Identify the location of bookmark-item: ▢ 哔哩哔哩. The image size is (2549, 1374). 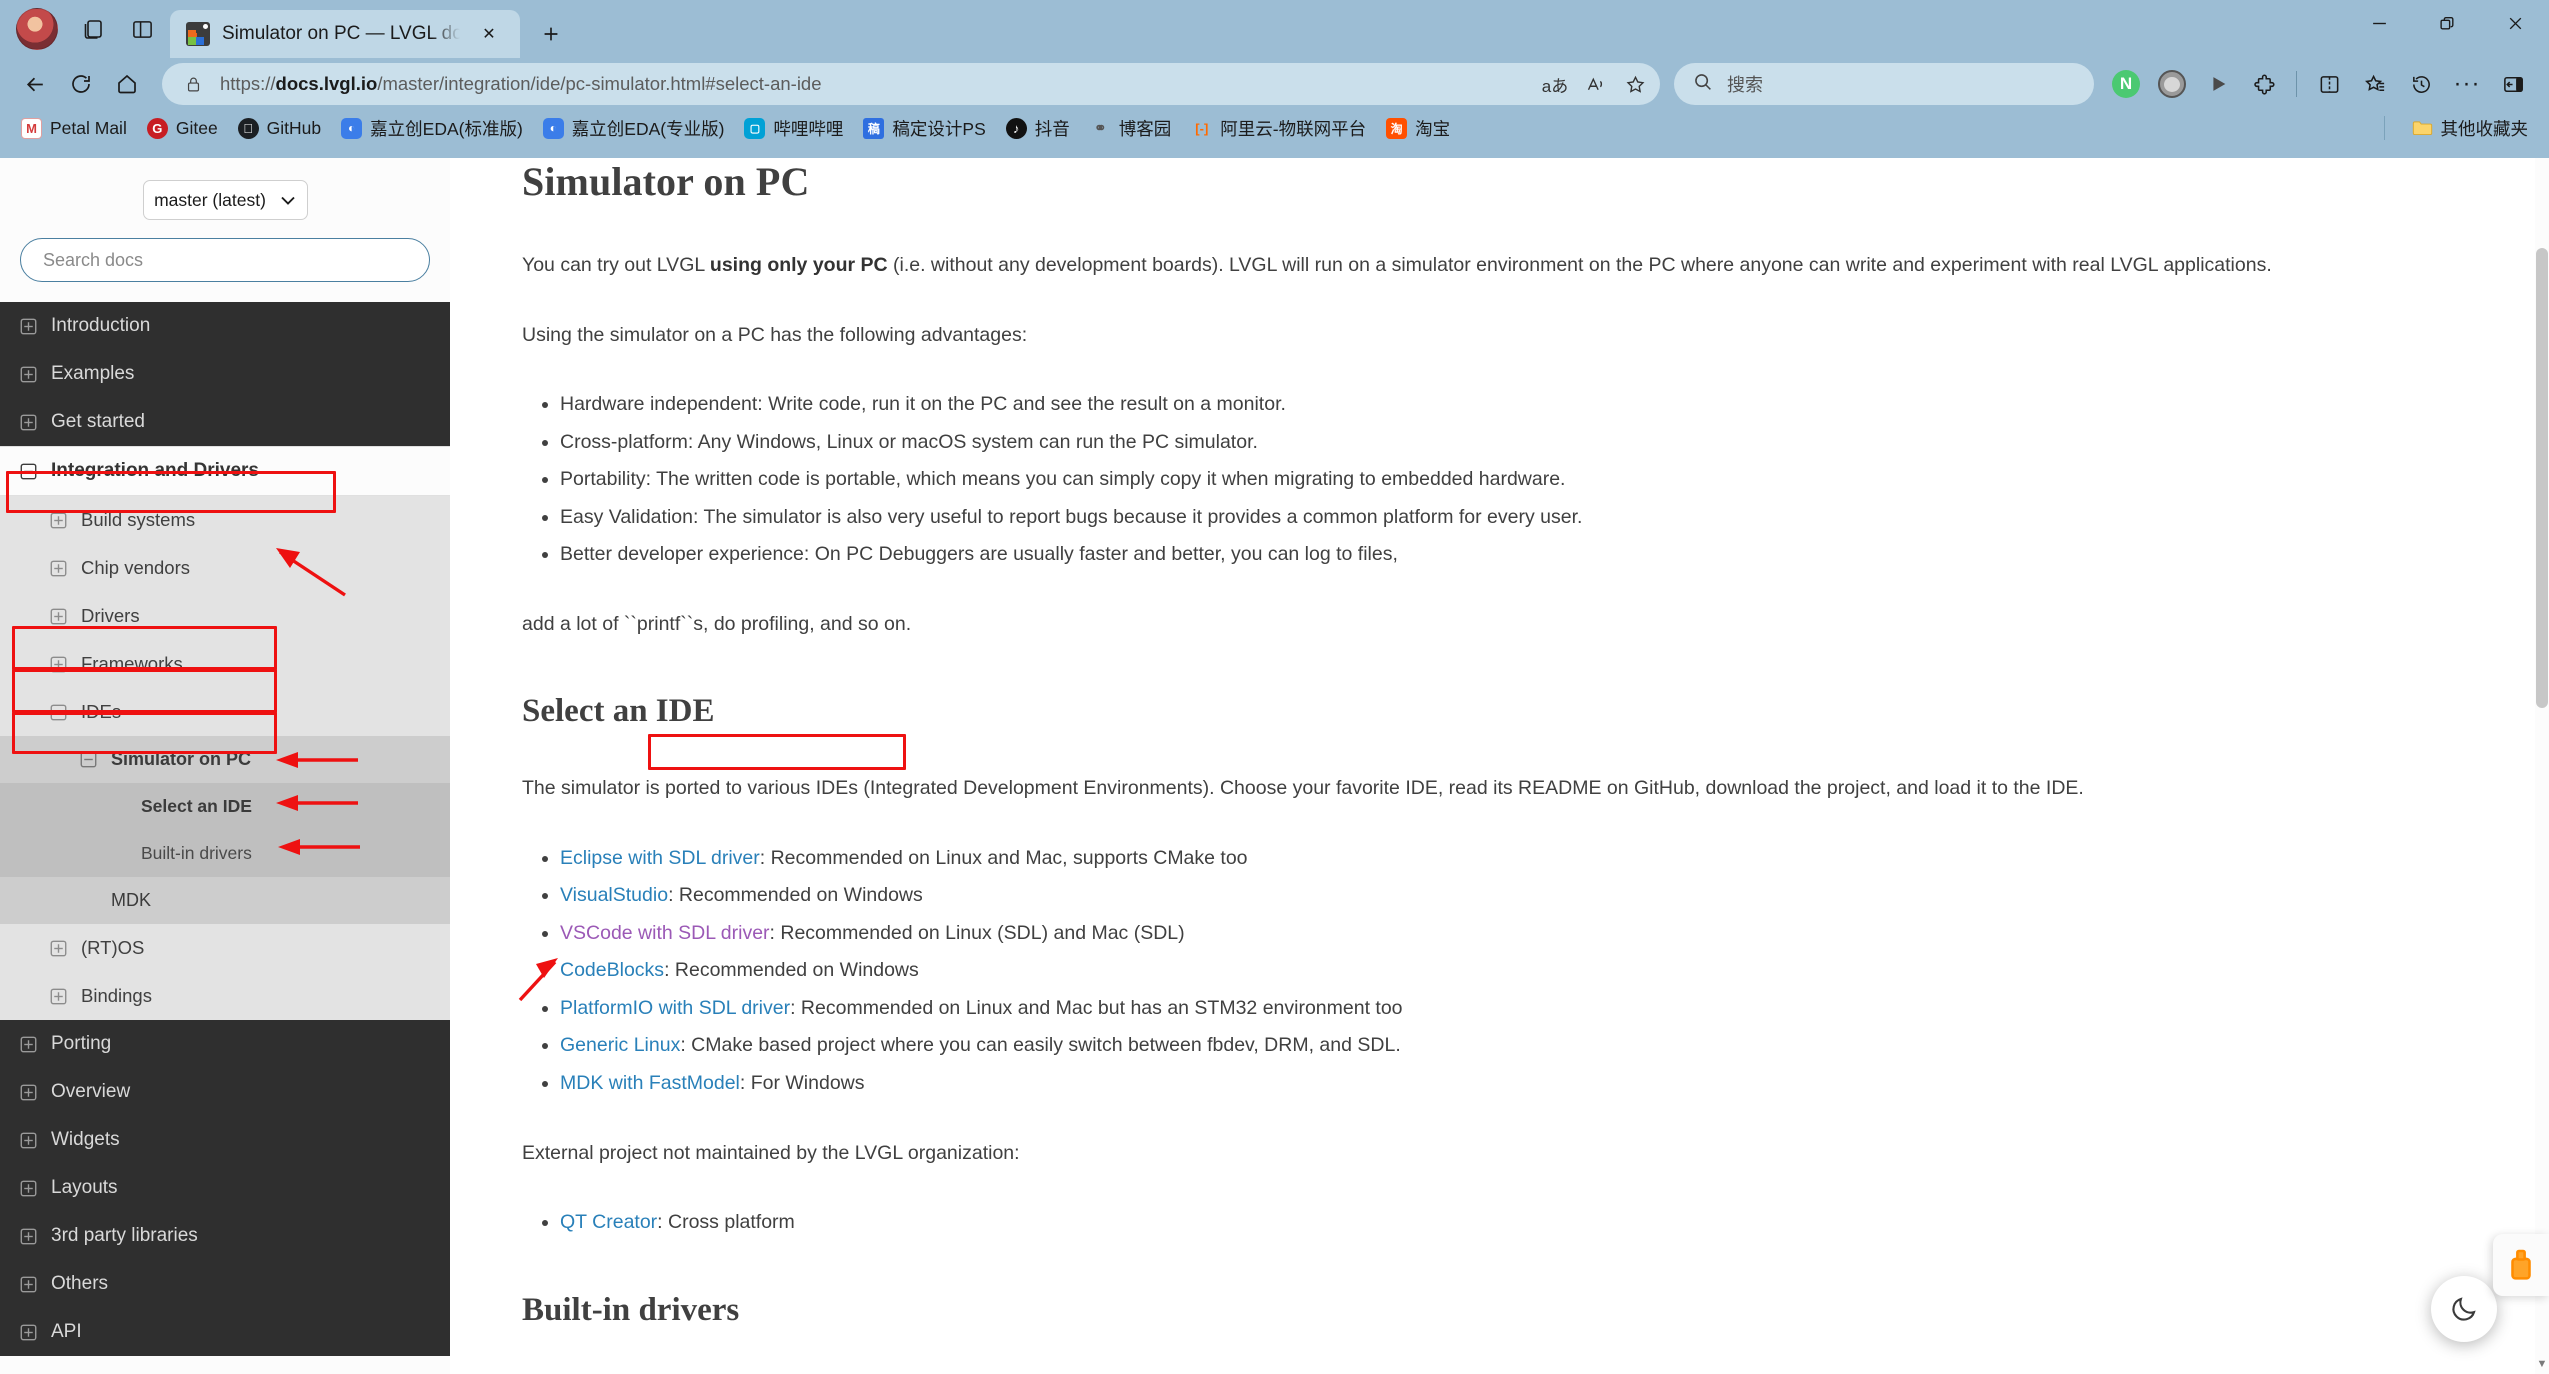
(793, 128).